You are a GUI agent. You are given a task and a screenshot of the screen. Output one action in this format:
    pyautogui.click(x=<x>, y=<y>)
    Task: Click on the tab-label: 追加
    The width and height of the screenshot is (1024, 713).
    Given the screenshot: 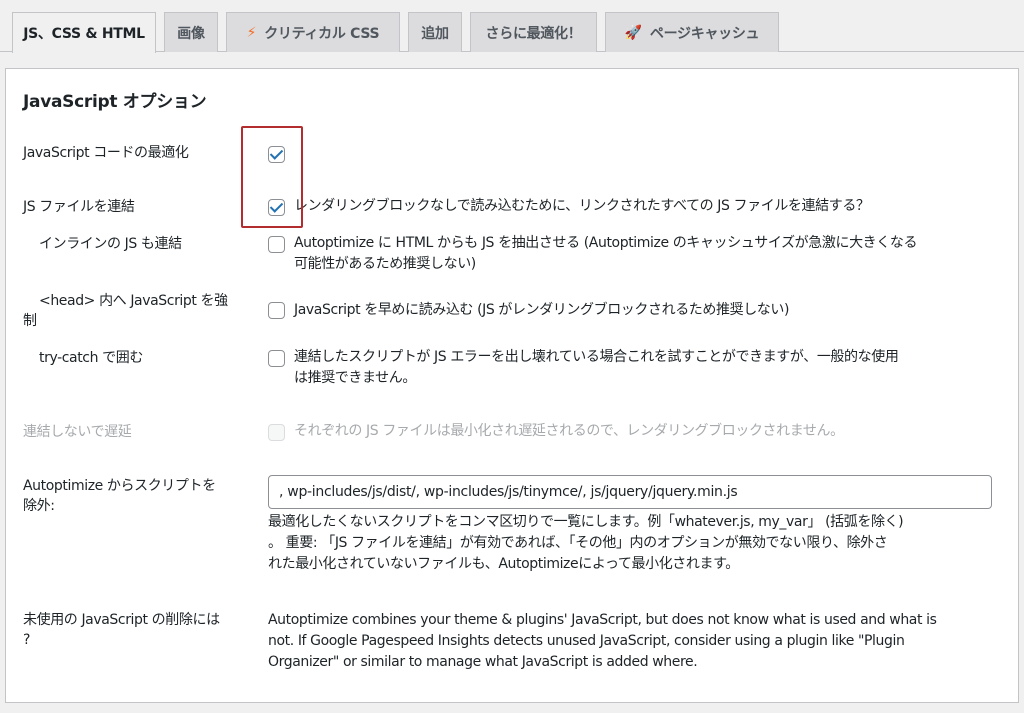 What is the action you would take?
    pyautogui.click(x=435, y=33)
    